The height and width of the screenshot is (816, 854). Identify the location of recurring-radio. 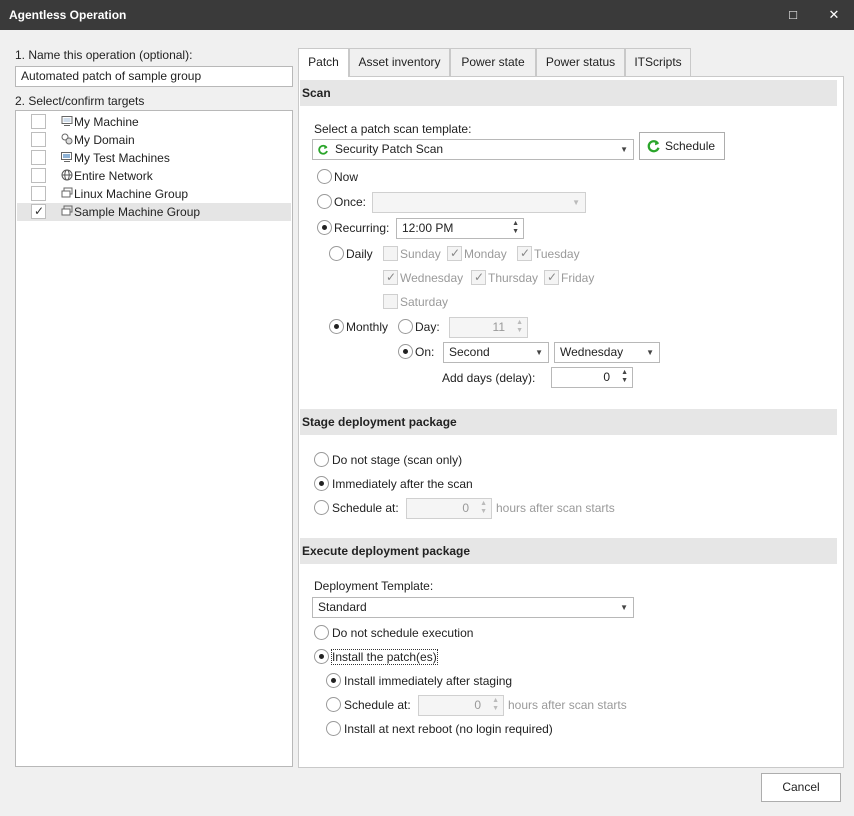
(324, 227).